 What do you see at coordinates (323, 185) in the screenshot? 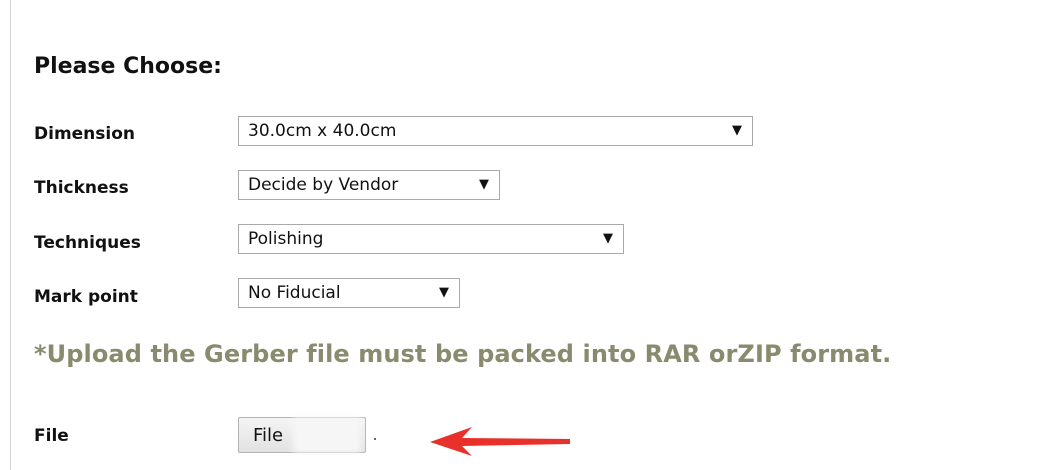
I see `thickness-selected-value: Decide by Vendor` at bounding box center [323, 185].